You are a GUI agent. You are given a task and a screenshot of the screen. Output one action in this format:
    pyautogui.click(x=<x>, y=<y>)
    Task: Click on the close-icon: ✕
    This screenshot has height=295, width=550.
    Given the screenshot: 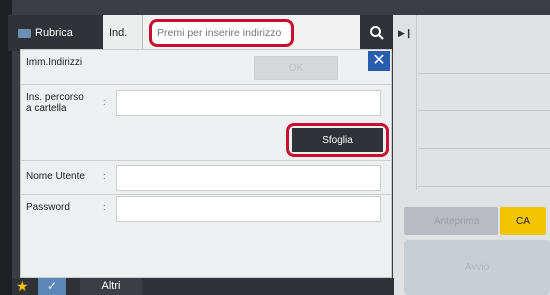 What is the action you would take?
    pyautogui.click(x=379, y=61)
    